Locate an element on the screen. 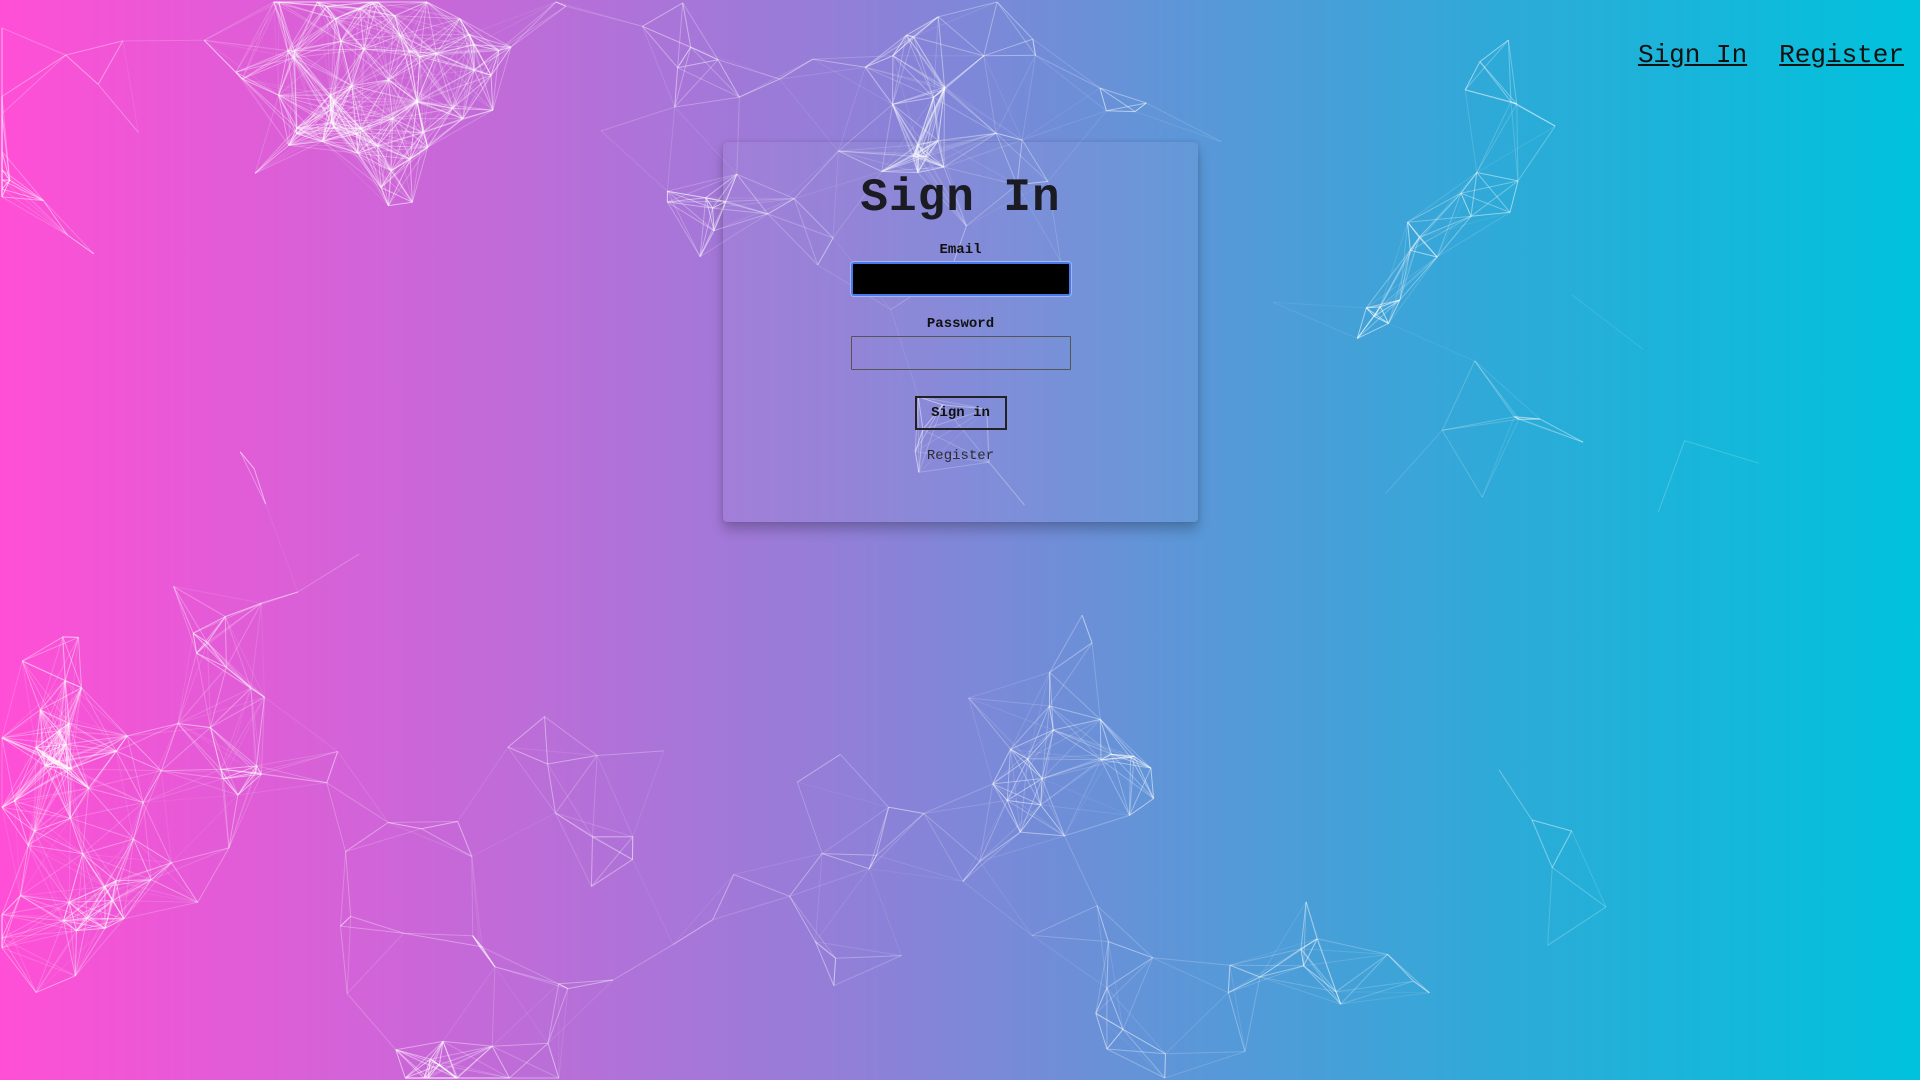  email-field is located at coordinates (960, 279).